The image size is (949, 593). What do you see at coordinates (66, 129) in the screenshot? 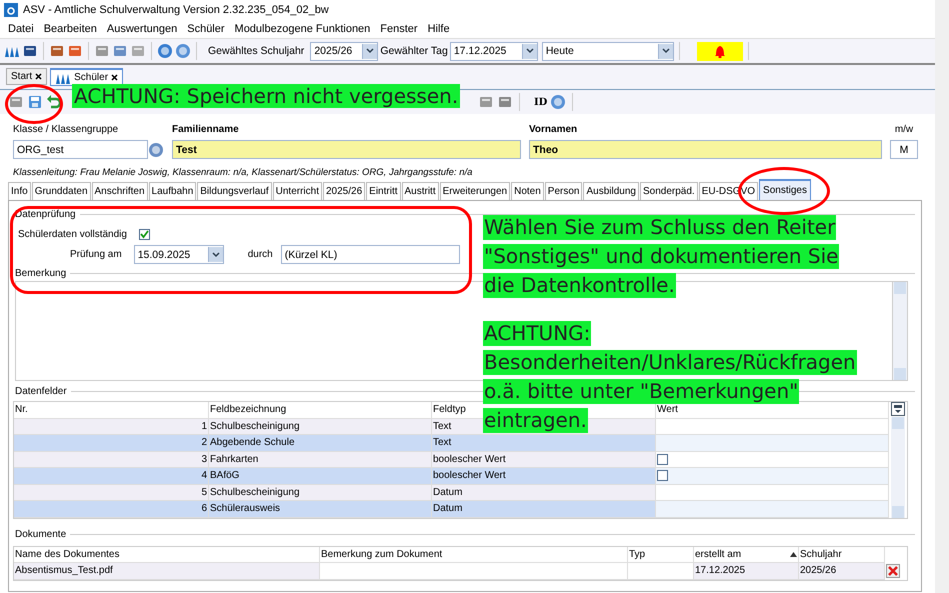
I see `field-label: Klasse / Klassengruppe` at bounding box center [66, 129].